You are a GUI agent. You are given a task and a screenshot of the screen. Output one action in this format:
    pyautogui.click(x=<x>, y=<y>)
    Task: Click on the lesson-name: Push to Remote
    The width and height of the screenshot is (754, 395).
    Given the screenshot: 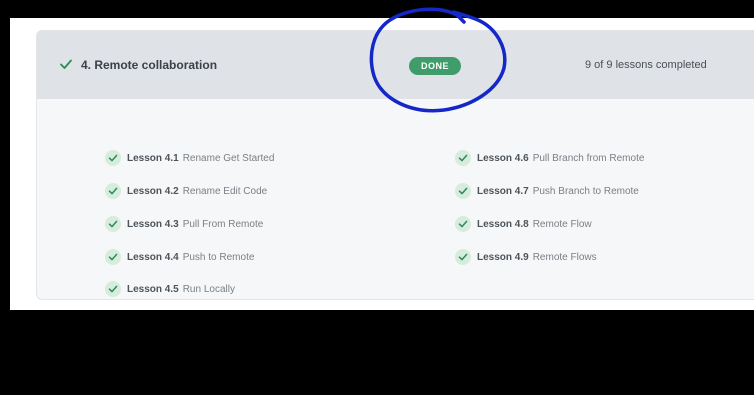 What is the action you would take?
    pyautogui.click(x=218, y=257)
    